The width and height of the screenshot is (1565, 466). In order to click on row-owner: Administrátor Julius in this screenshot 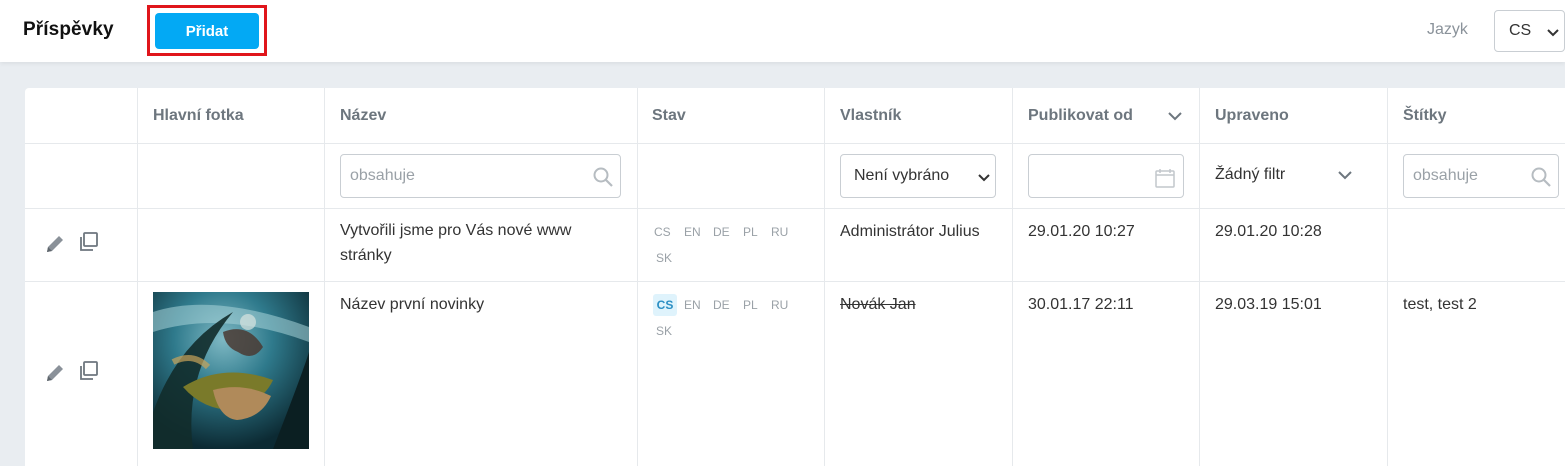, I will do `click(910, 231)`.